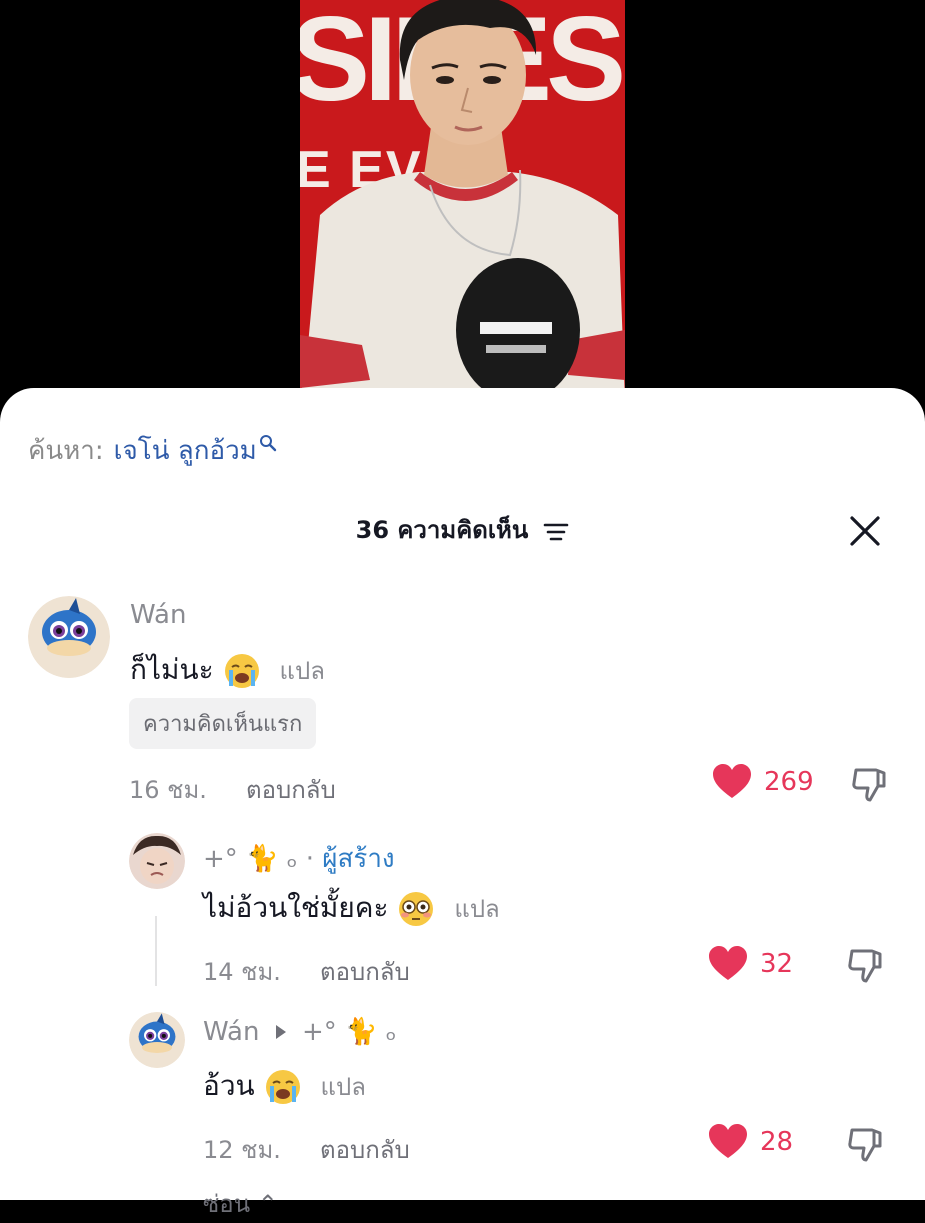 The width and height of the screenshot is (925, 1223). I want to click on like-count: 269, so click(789, 782).